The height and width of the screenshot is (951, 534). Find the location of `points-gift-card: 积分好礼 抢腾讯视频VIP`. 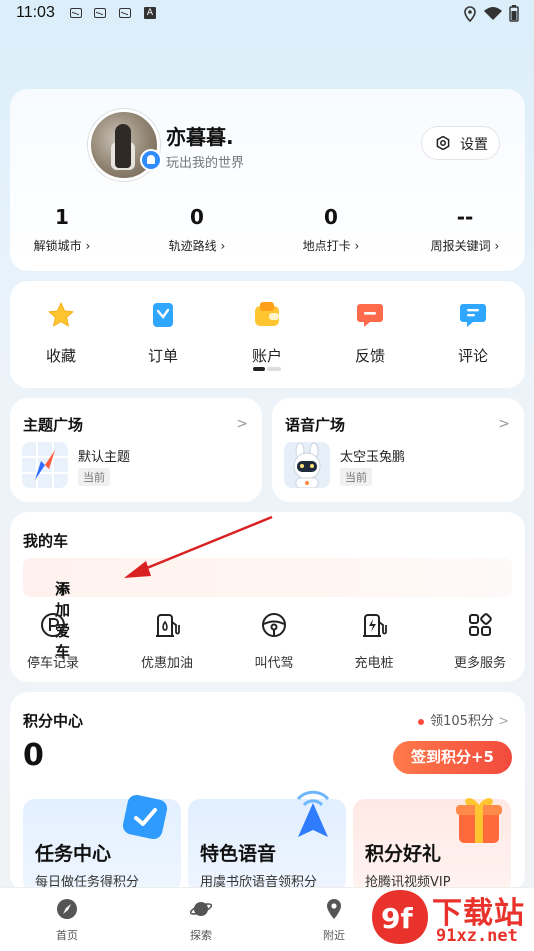

points-gift-card: 积分好礼 抢腾讯视频VIP is located at coordinates (432, 845).